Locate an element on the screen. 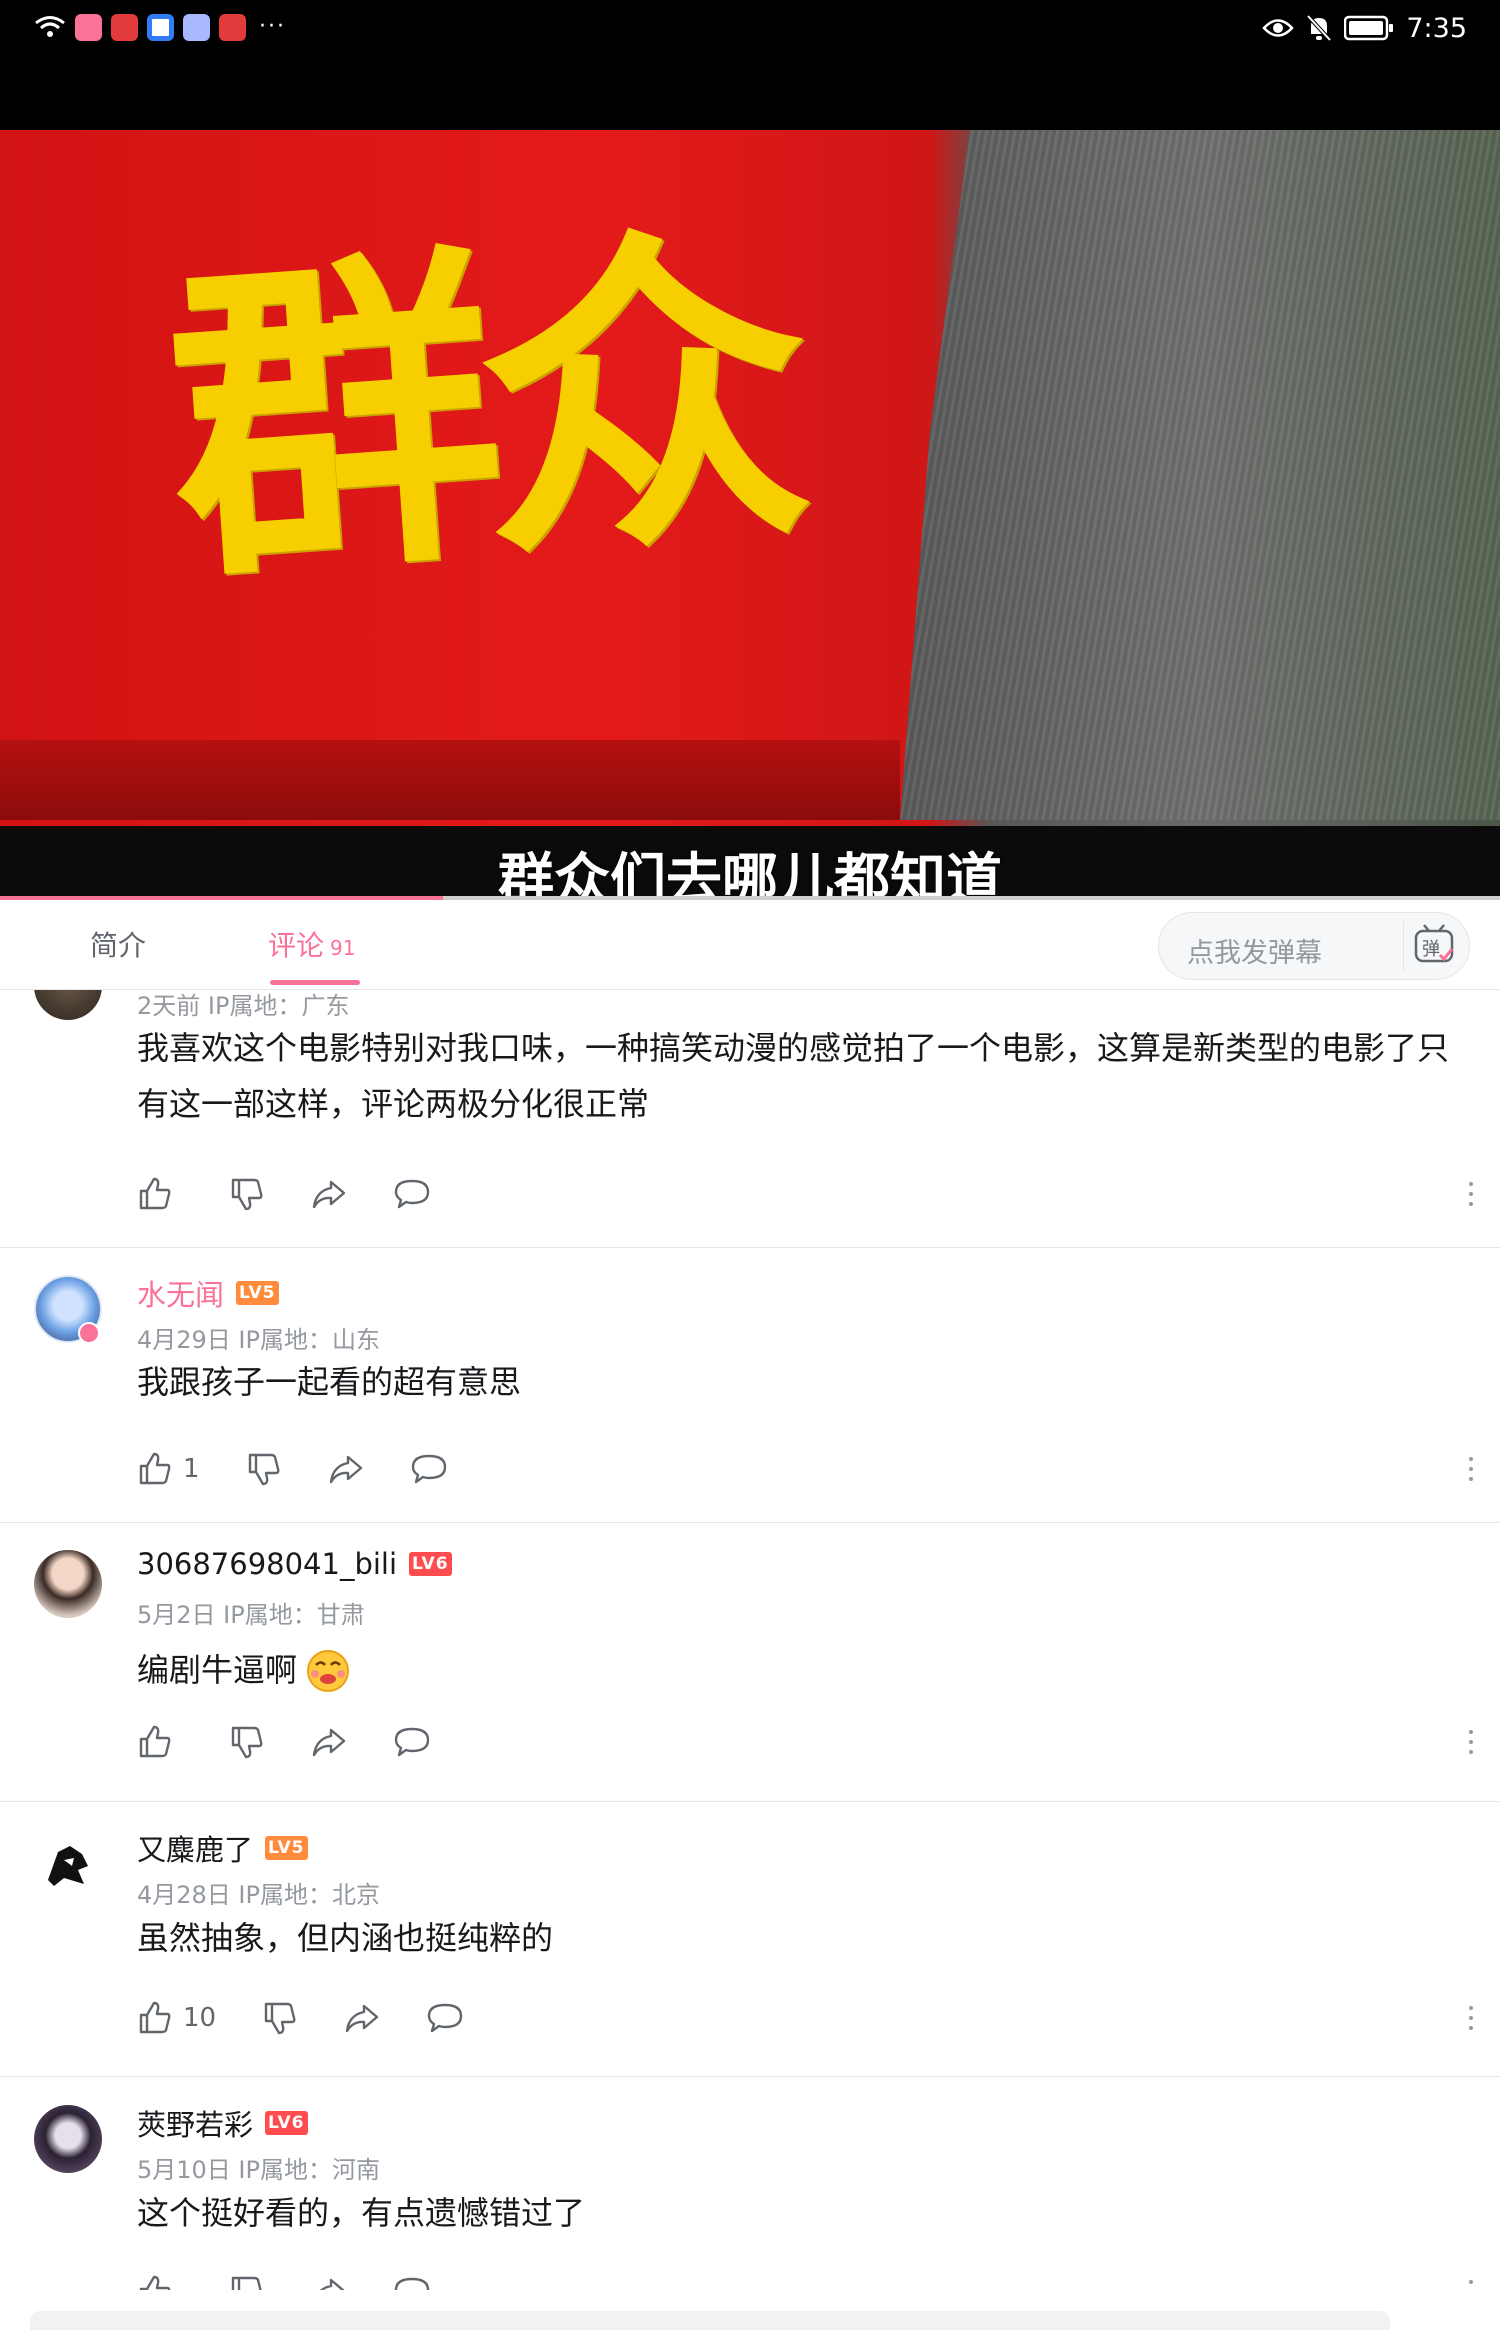 This screenshot has width=1500, height=2330. comment-meta: 5月2日 IP属地：甘肃 is located at coordinates (251, 1615).